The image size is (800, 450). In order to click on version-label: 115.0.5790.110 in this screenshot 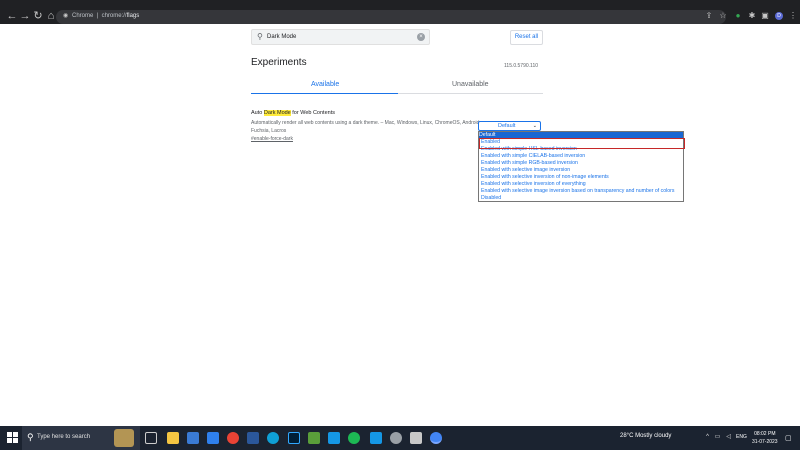, I will do `click(521, 66)`.